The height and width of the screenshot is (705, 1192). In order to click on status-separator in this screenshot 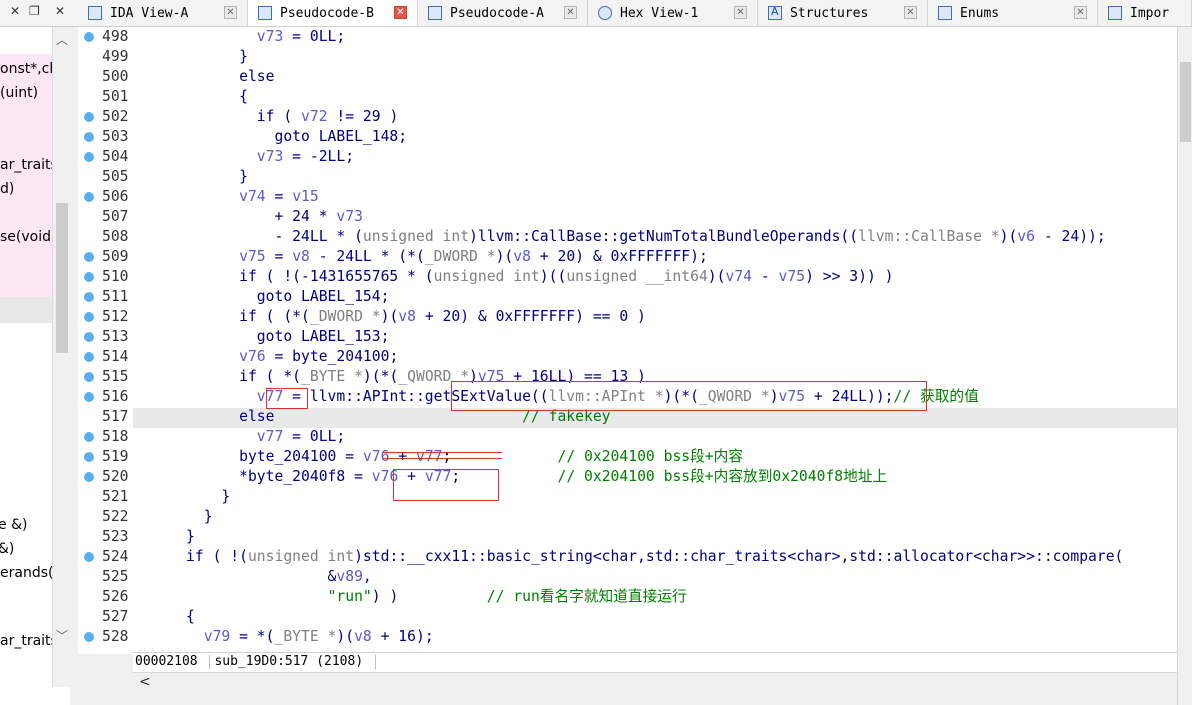, I will do `click(210, 661)`.